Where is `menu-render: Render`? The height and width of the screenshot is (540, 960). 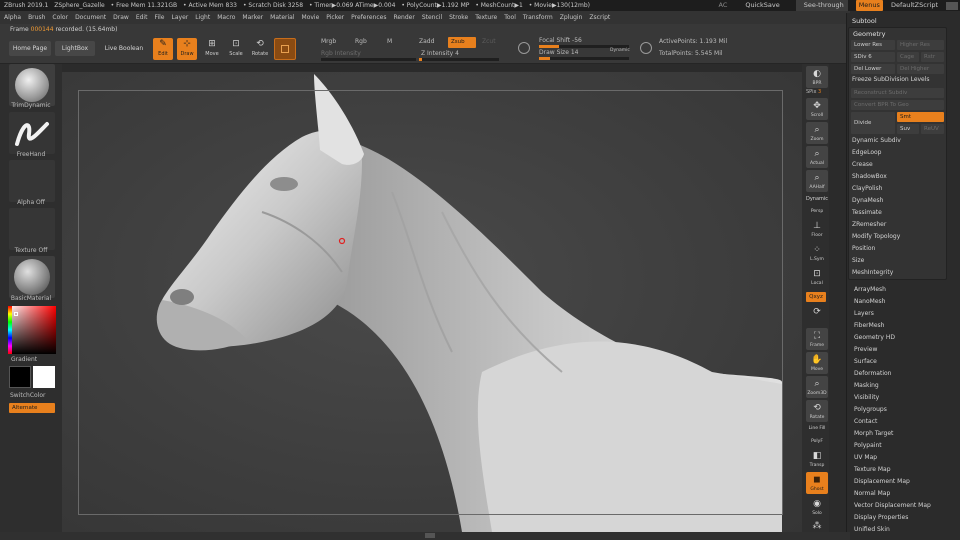
menu-render: Render is located at coordinates (403, 17).